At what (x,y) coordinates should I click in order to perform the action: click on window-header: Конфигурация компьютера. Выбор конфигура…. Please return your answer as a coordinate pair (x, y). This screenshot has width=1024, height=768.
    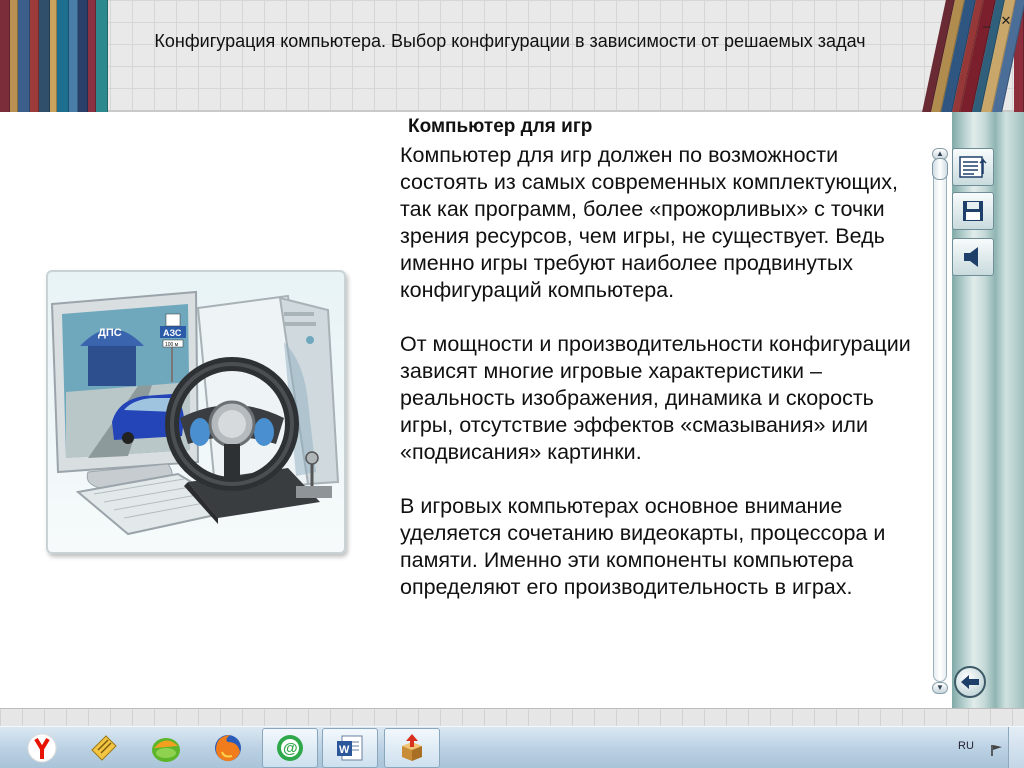
    Looking at the image, I should click on (512, 56).